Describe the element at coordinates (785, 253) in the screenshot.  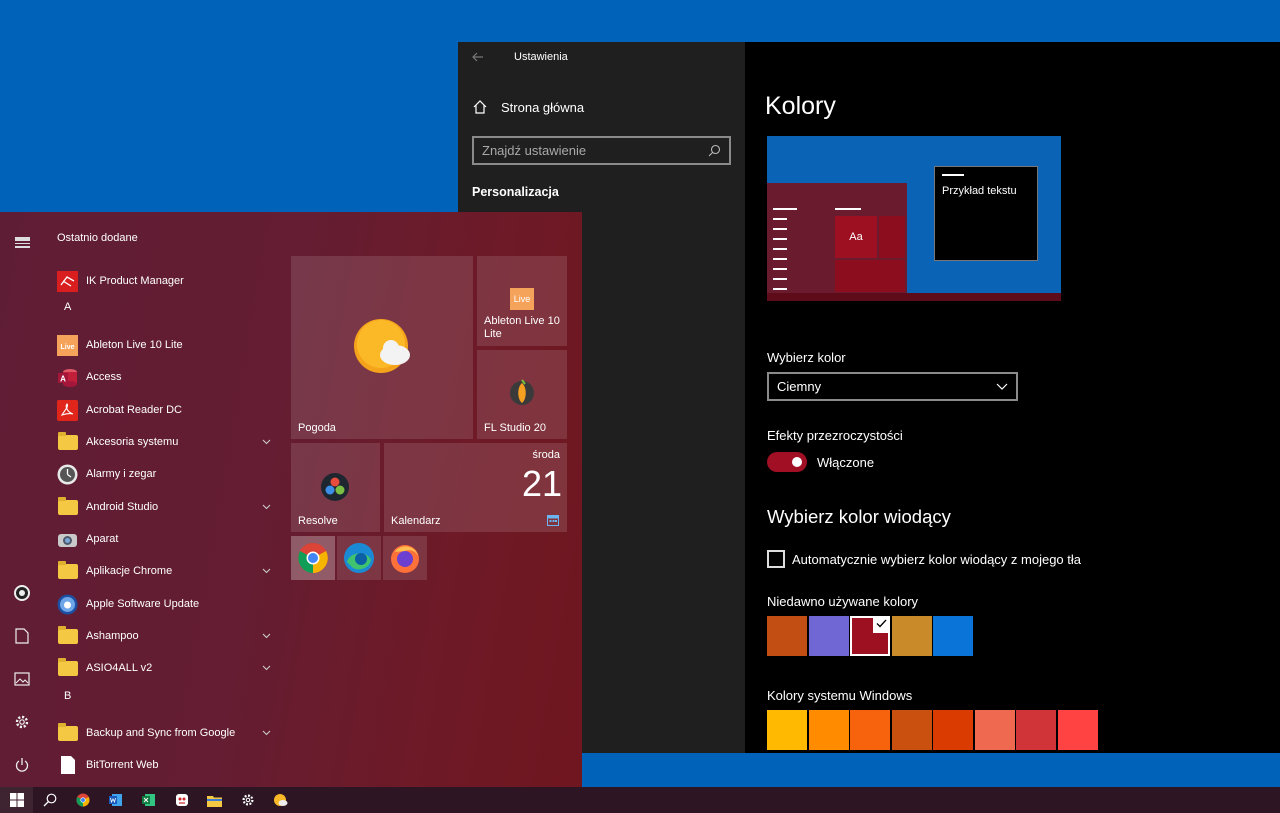
I see `preview-menu-lines` at that location.